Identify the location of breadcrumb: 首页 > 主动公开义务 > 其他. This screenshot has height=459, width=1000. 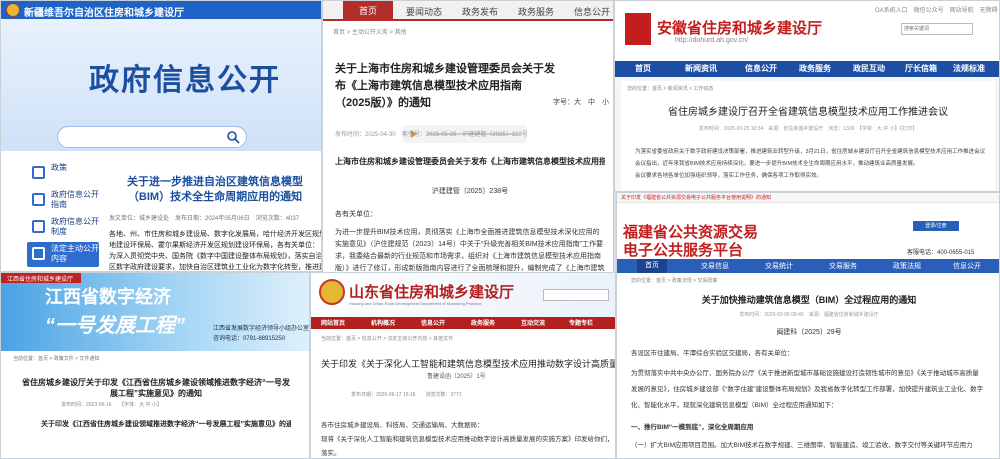
(370, 31).